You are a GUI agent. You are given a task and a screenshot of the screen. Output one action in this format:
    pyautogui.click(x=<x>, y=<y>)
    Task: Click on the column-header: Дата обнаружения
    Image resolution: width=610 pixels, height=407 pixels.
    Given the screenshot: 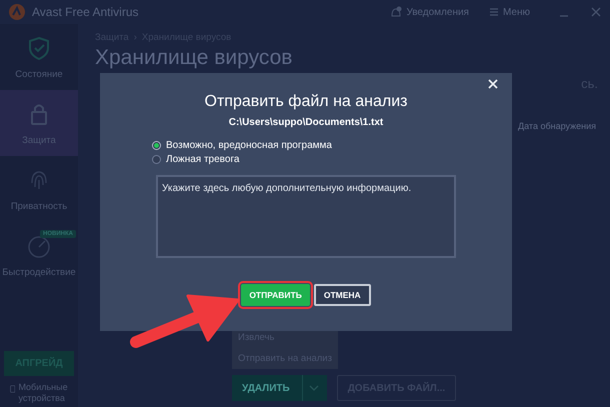 What is the action you would take?
    pyautogui.click(x=557, y=126)
    